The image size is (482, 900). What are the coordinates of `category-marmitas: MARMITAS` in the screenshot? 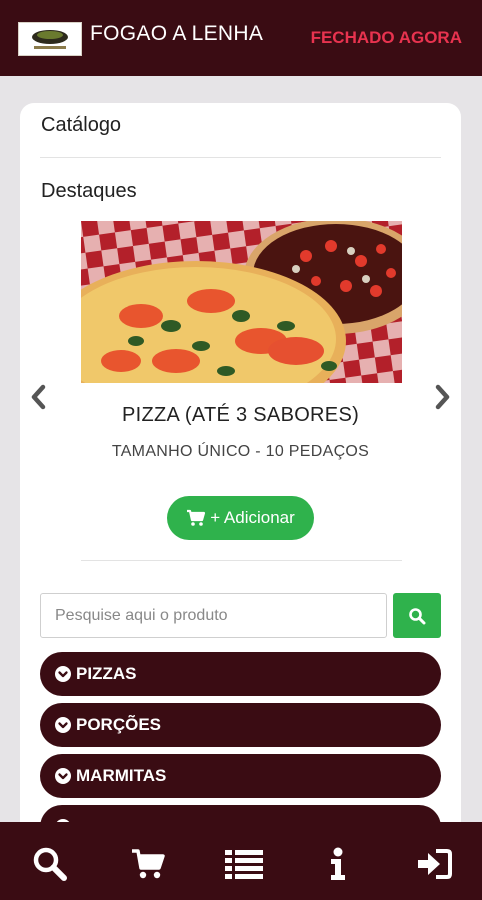 It's located at (240, 776).